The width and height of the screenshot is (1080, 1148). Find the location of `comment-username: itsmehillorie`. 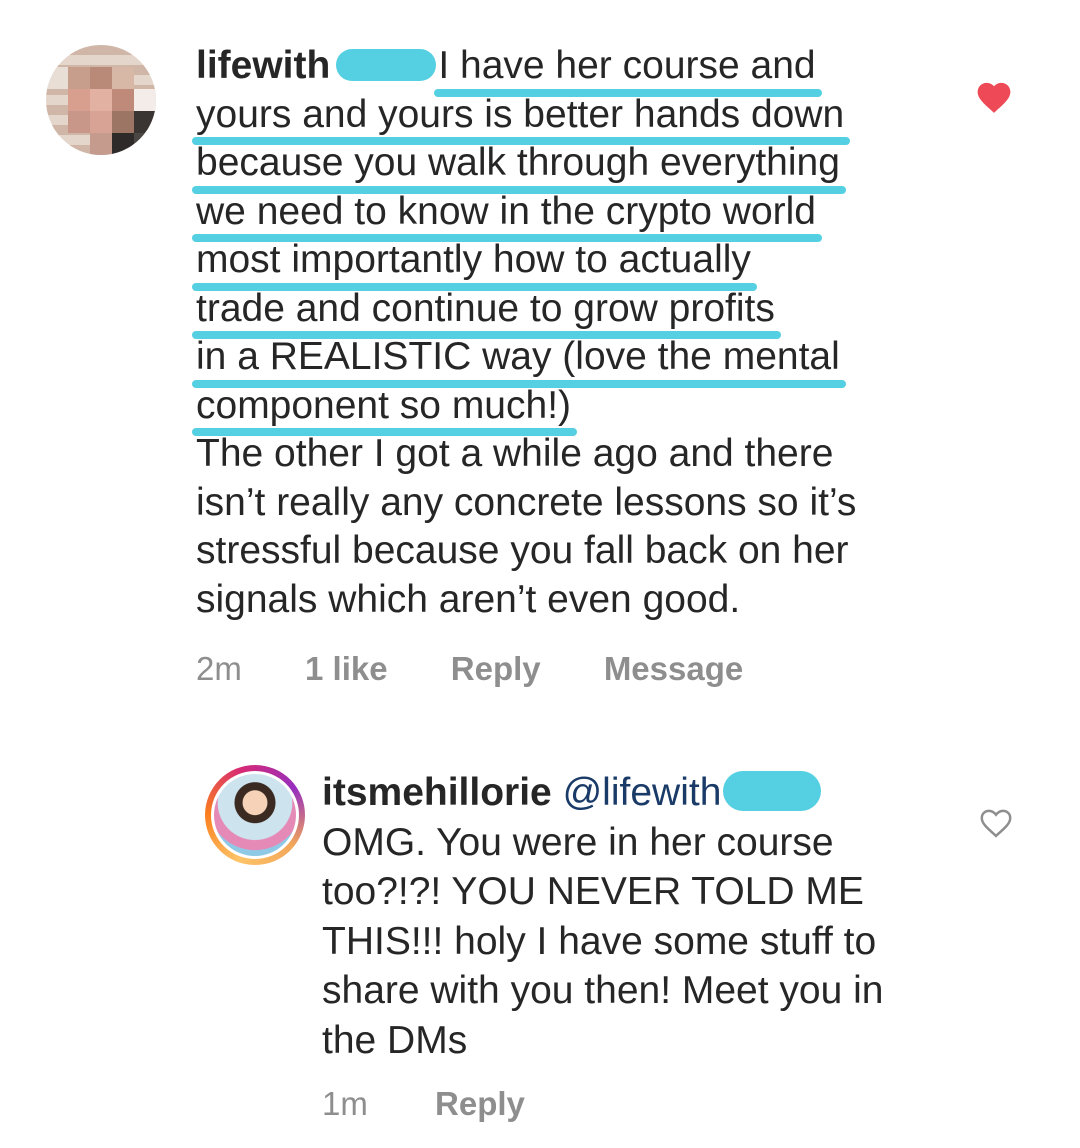

comment-username: itsmehillorie is located at coordinates (437, 792).